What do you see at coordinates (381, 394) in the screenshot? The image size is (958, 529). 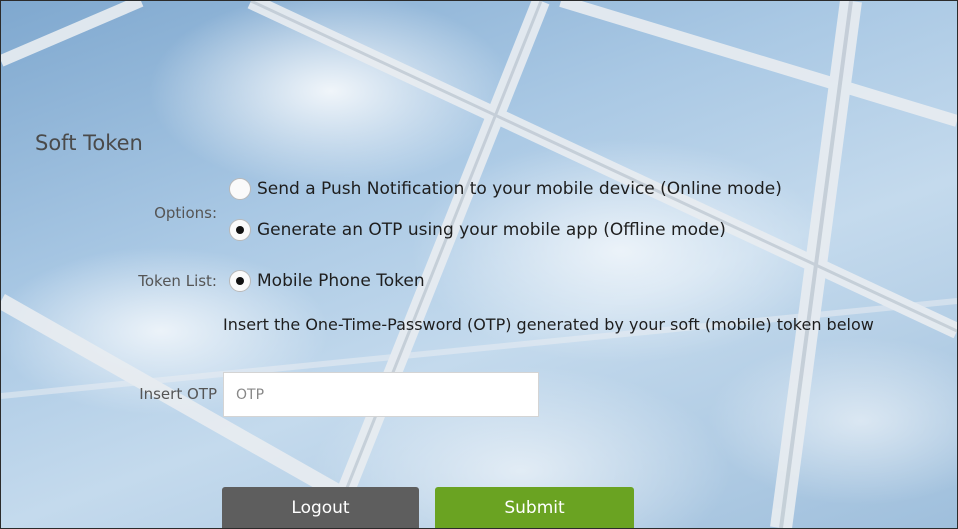 I see `otp-input` at bounding box center [381, 394].